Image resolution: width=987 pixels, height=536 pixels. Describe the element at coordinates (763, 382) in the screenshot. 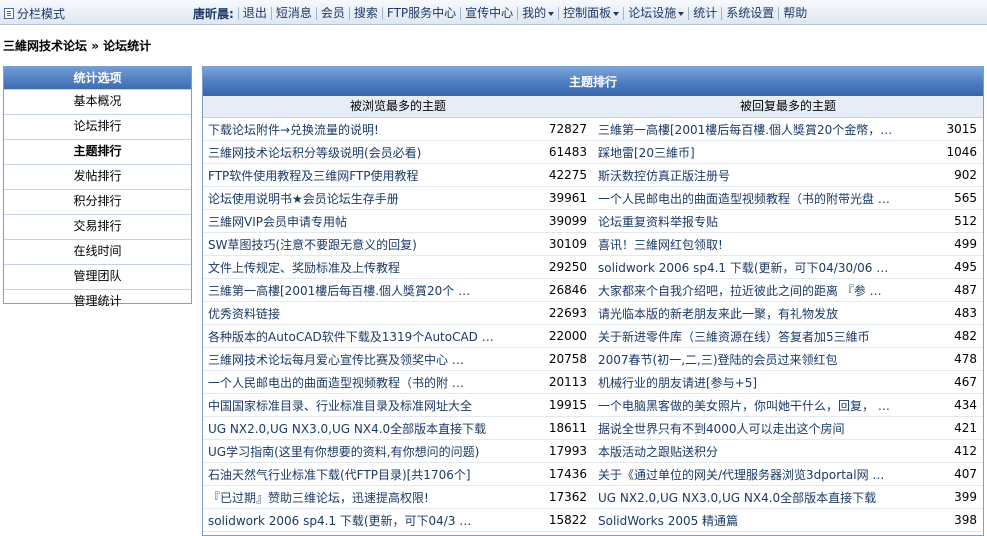

I see `most-replied-topic-link-cell: 机械行业的朋友请进[参与+5]` at that location.